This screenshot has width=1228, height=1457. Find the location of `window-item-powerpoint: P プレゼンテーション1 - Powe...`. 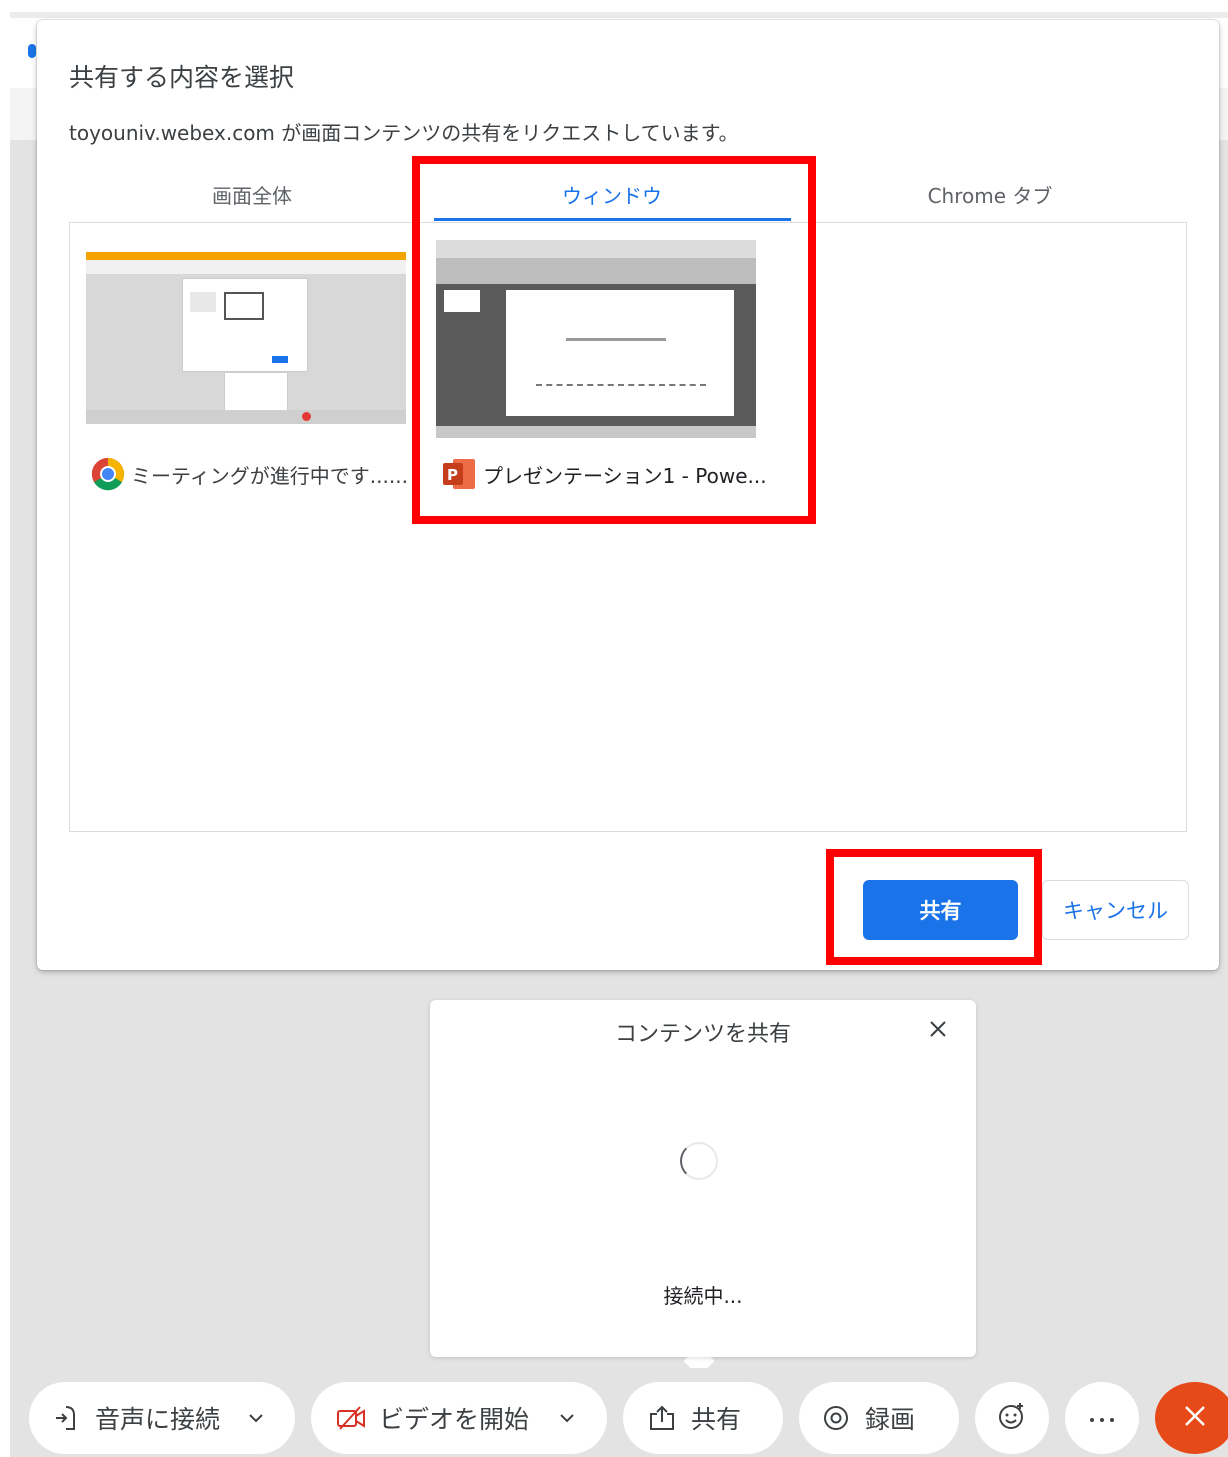

window-item-powerpoint: P プレゼンテーション1 - Powe... is located at coordinates (604, 474).